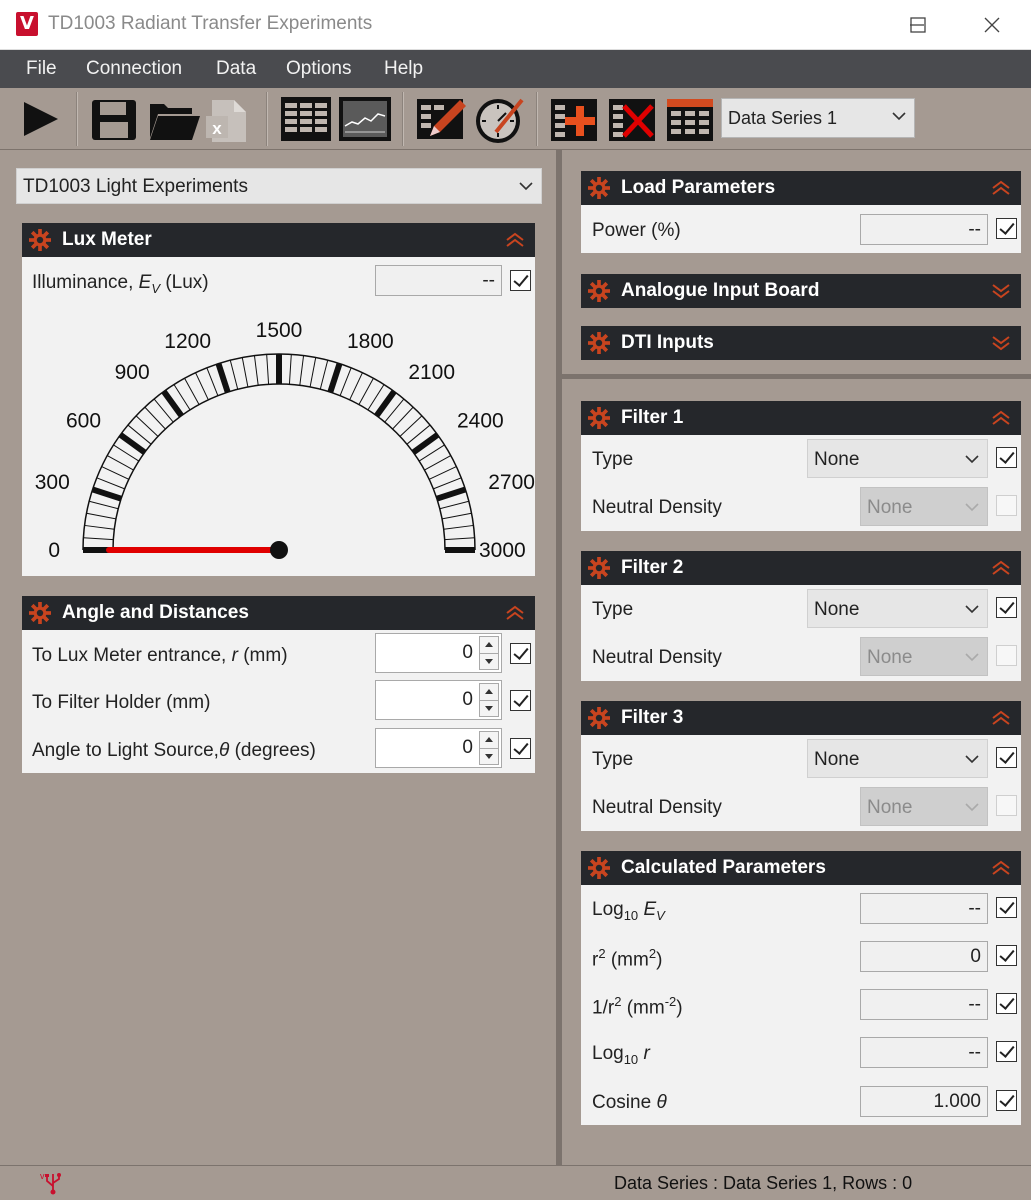 This screenshot has height=1200, width=1031. What do you see at coordinates (1006, 1051) in the screenshot?
I see `log-r-checkbox` at bounding box center [1006, 1051].